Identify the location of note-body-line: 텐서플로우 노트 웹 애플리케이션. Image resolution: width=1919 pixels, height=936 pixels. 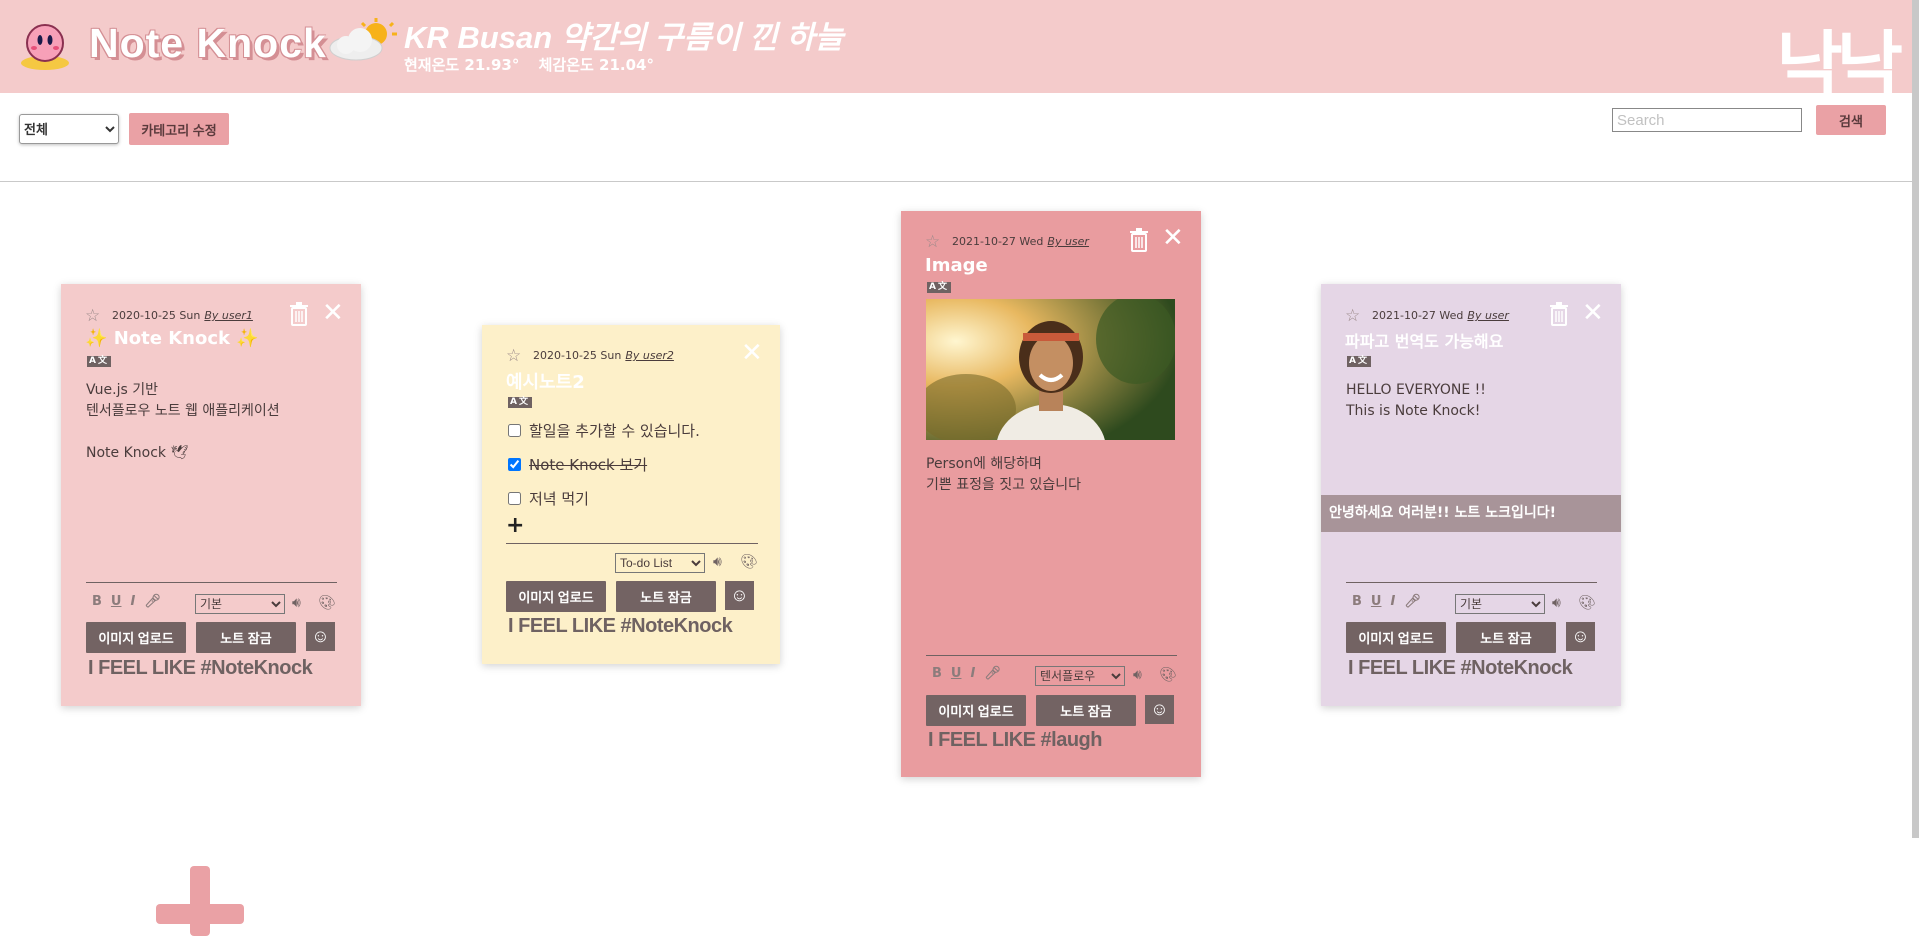
(183, 411).